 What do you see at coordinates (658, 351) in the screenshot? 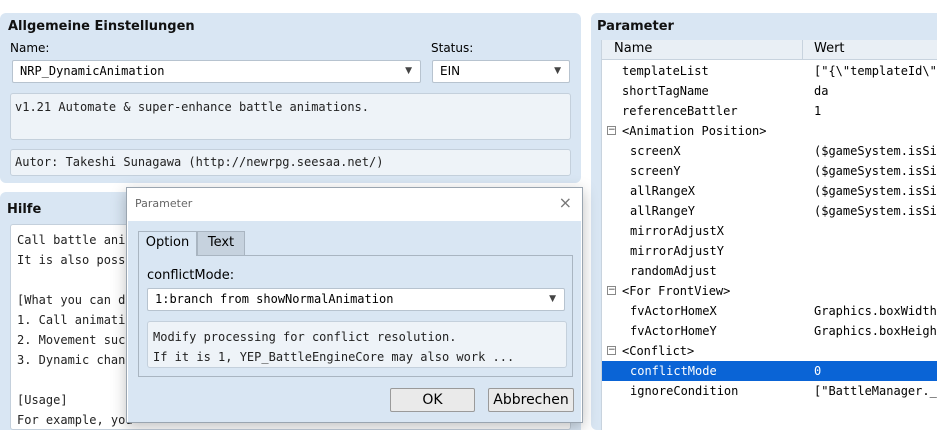
I see `parameter-name: <Conflict>` at bounding box center [658, 351].